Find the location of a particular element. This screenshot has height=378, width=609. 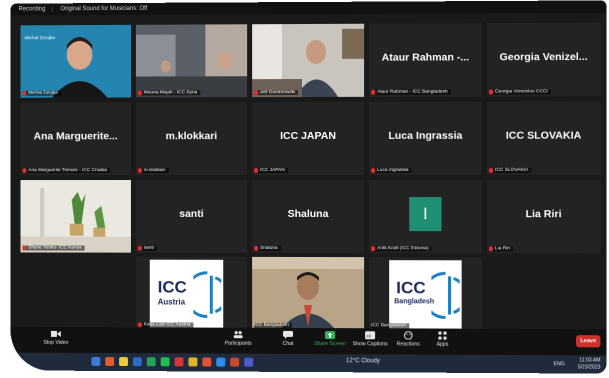

chat-icon is located at coordinates (288, 335).